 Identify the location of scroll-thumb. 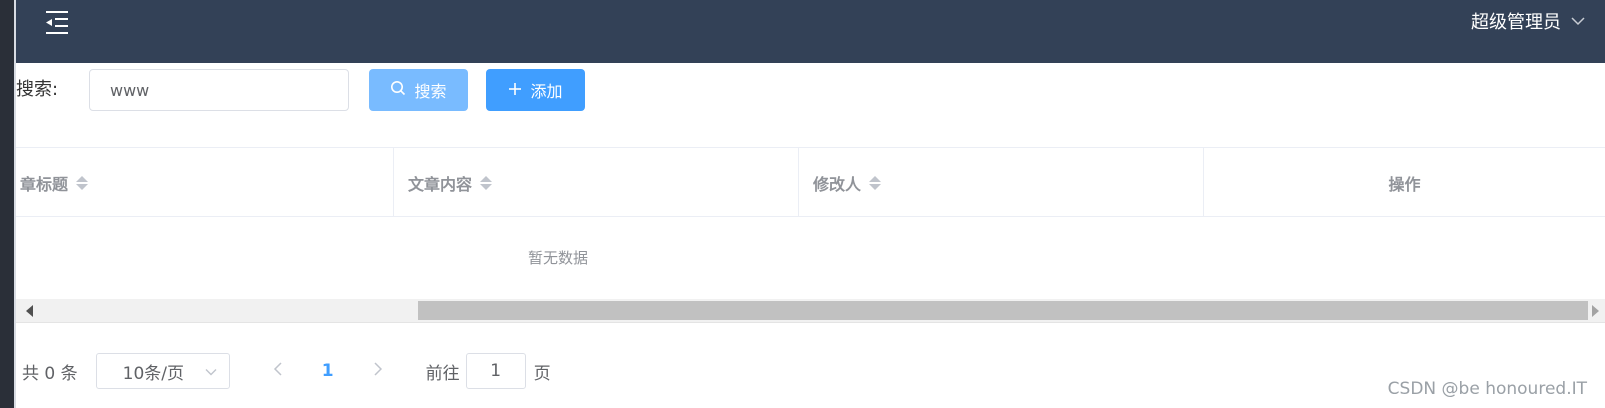
(1003, 310).